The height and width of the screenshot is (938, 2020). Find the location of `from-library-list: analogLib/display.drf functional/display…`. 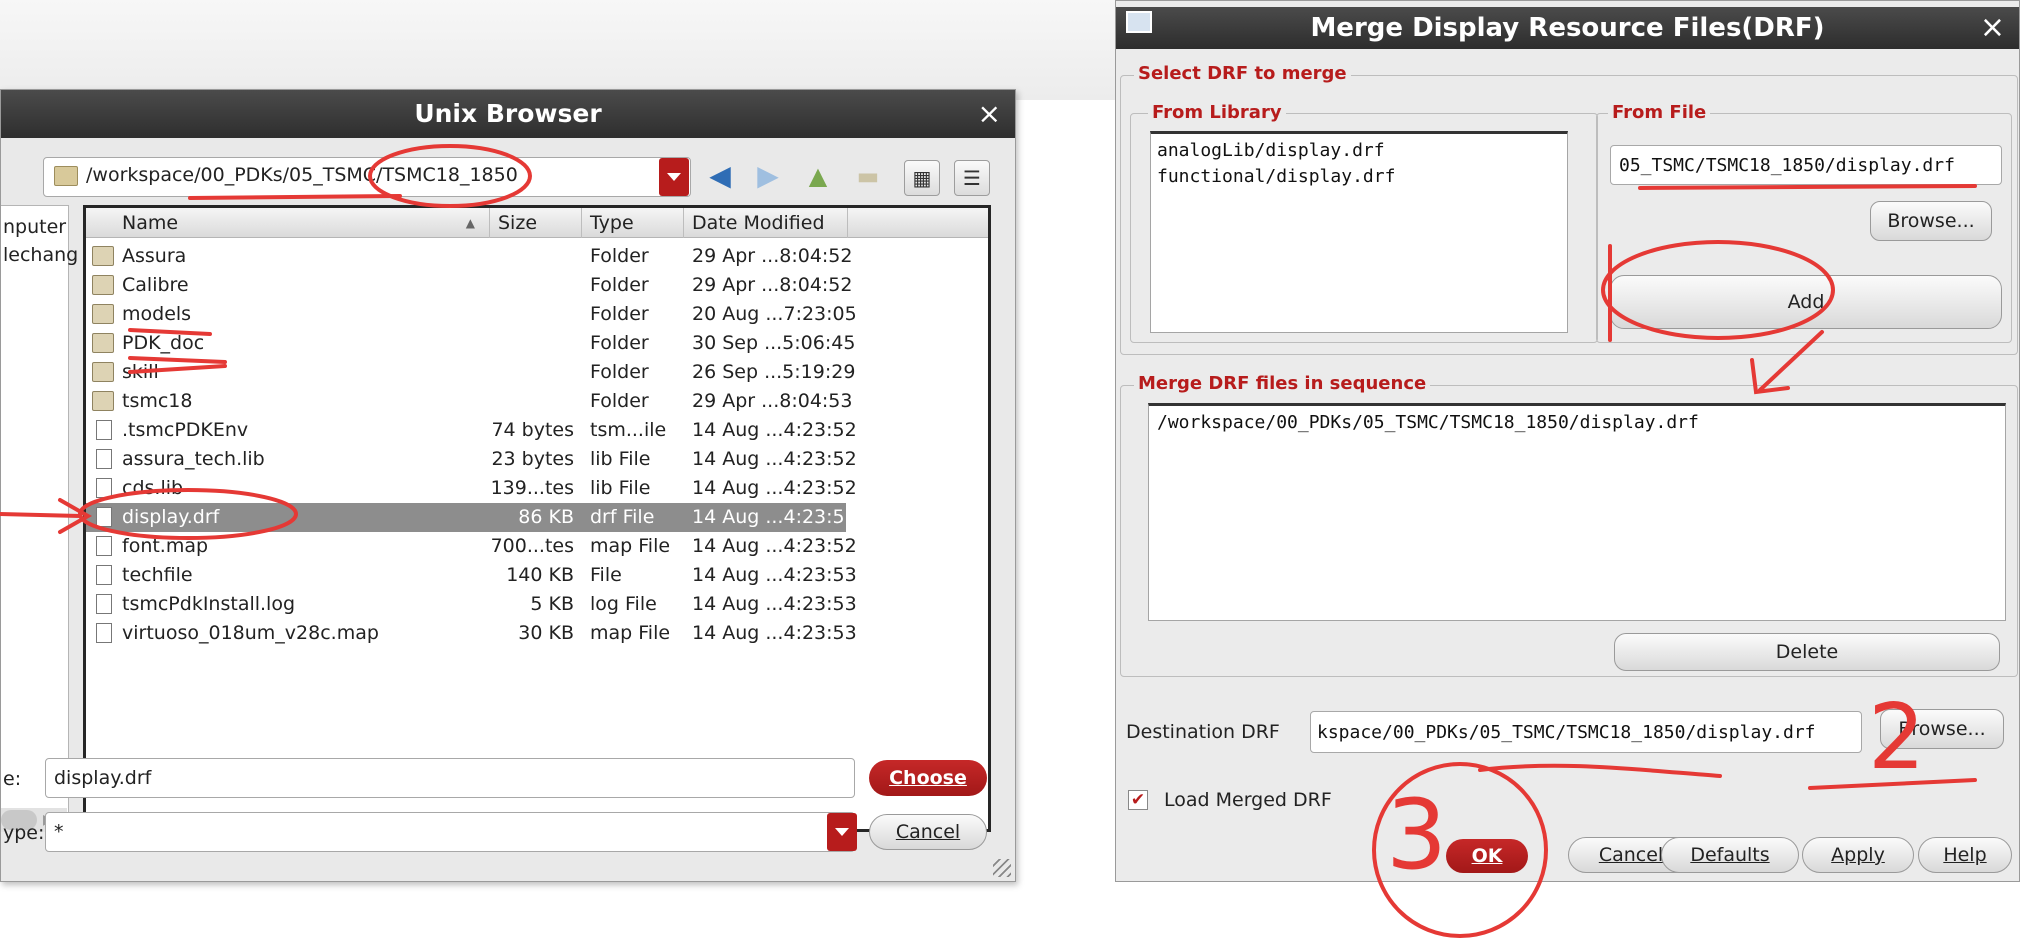

from-library-list: analogLib/display.drf functional/display… is located at coordinates (1359, 232).